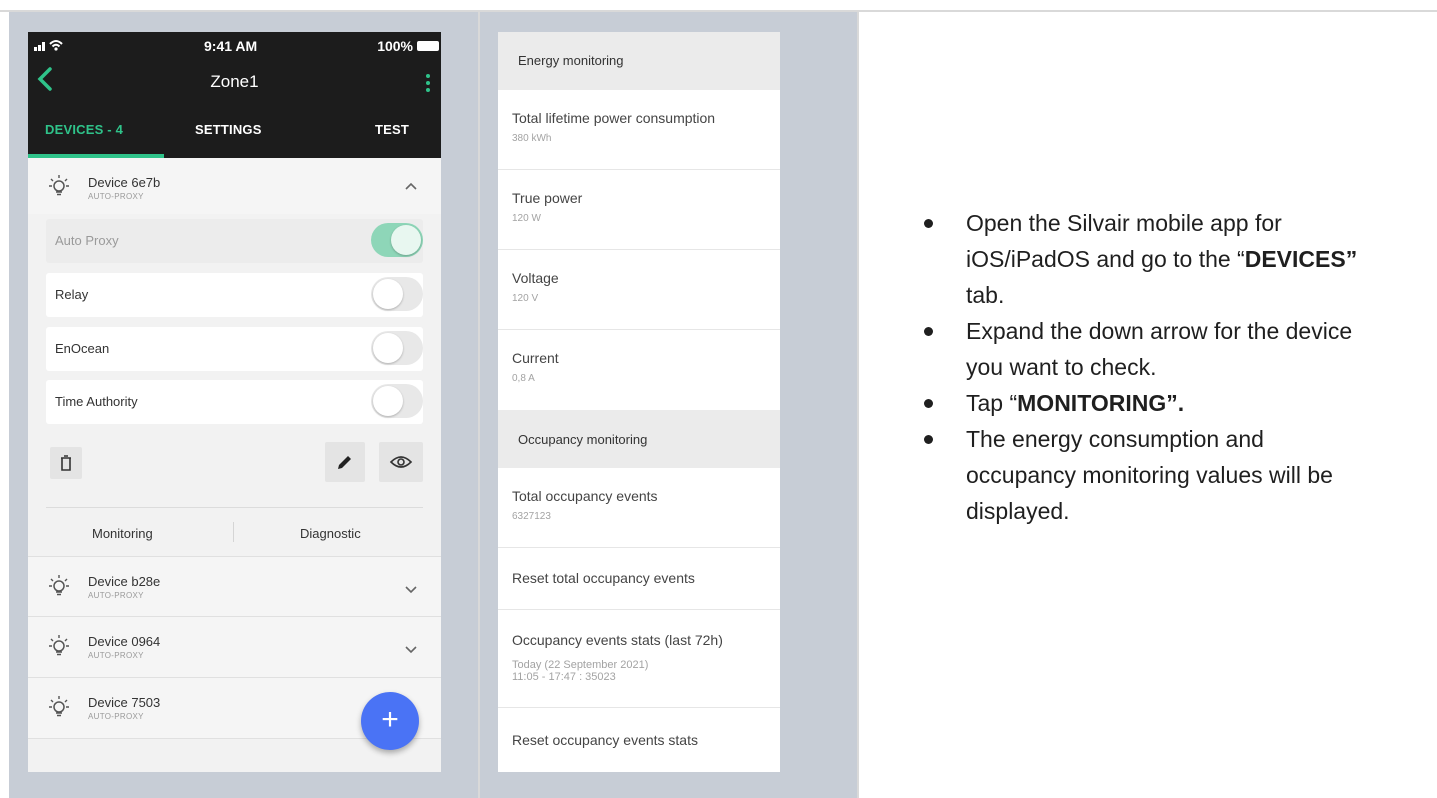 Image resolution: width=1437 pixels, height=798 pixels. What do you see at coordinates (523, 378) in the screenshot?
I see `info-value: 0,8 A` at bounding box center [523, 378].